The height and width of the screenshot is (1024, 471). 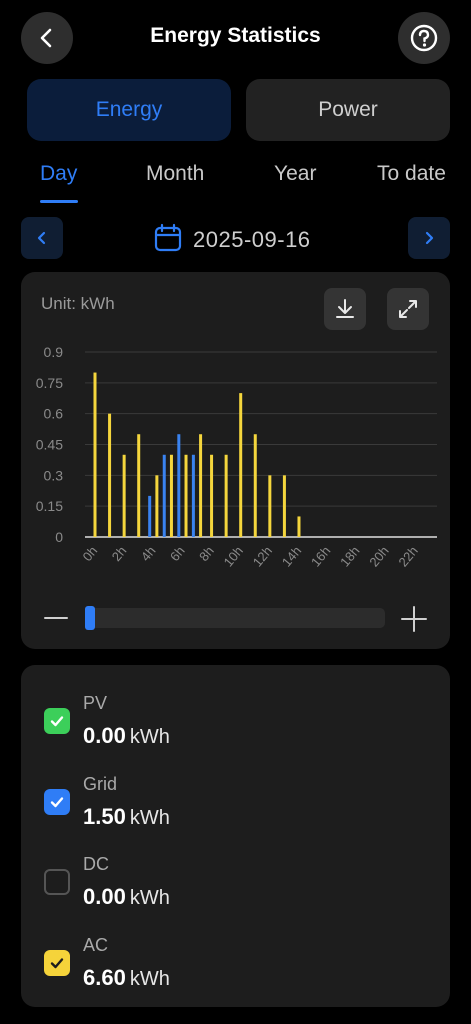 I want to click on x-tick-label: 6h, so click(x=177, y=553).